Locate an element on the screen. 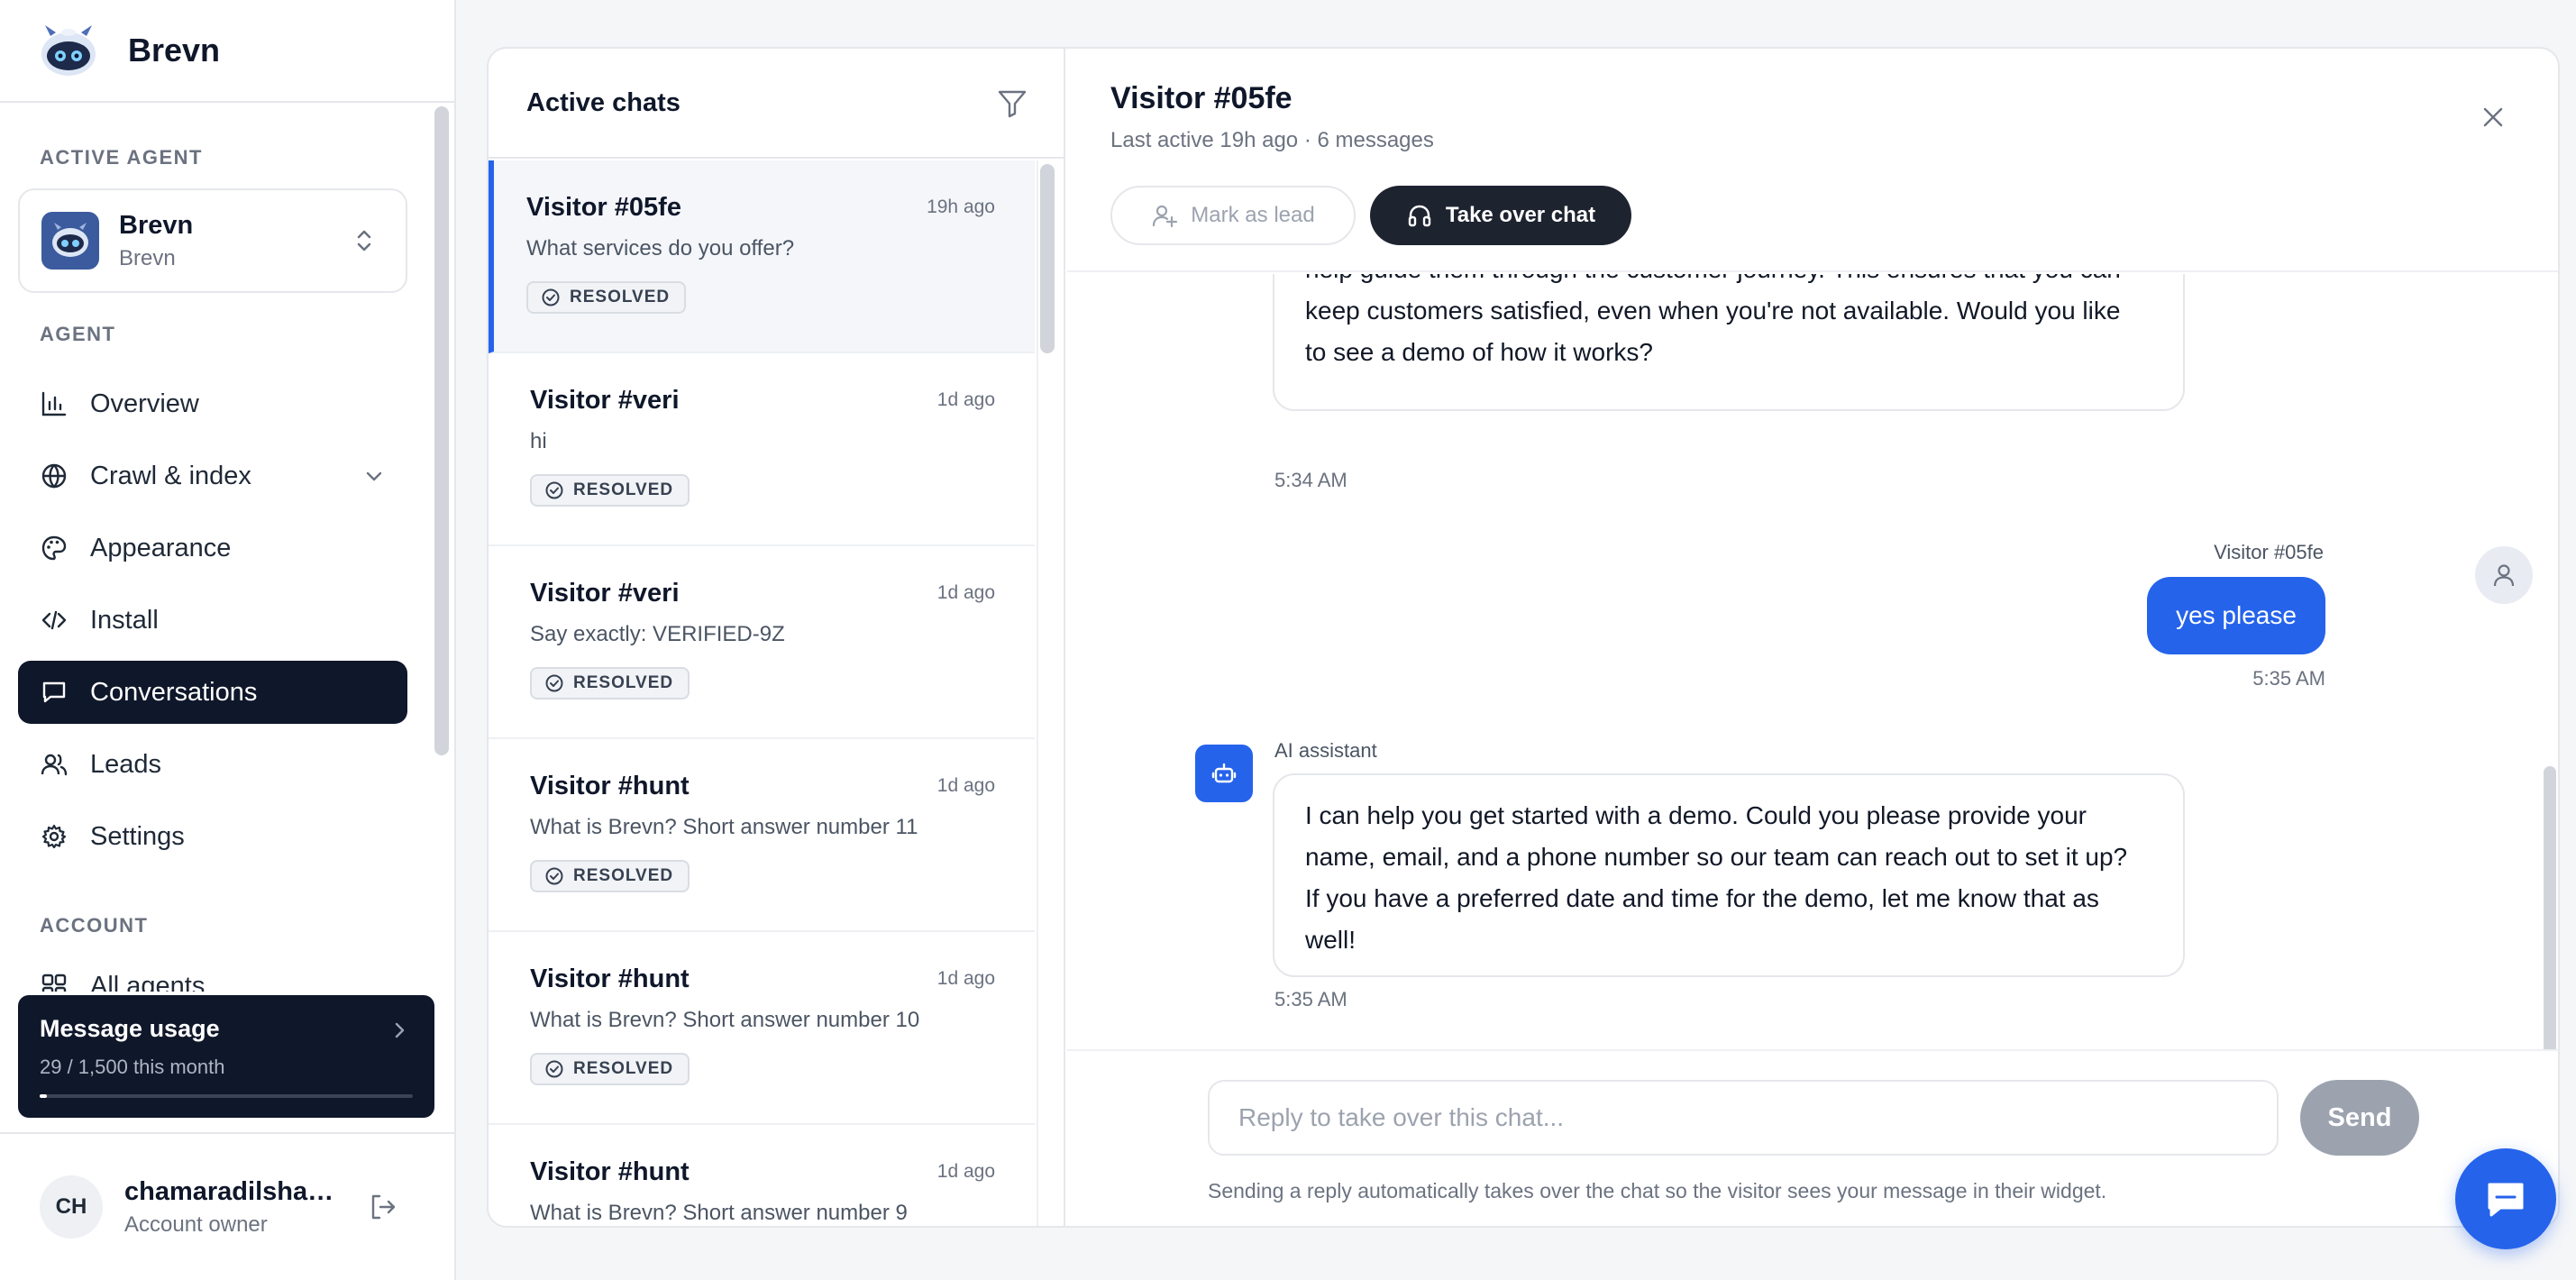  nav-leads-label: Leads is located at coordinates (126, 764).